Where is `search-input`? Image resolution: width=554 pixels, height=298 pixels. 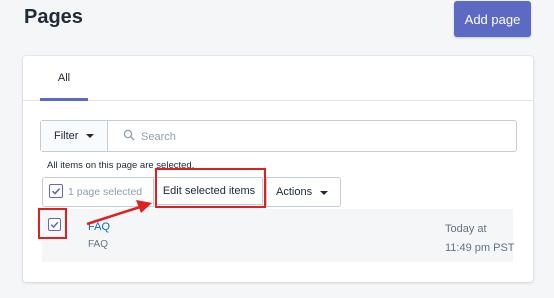
search-input is located at coordinates (321, 137).